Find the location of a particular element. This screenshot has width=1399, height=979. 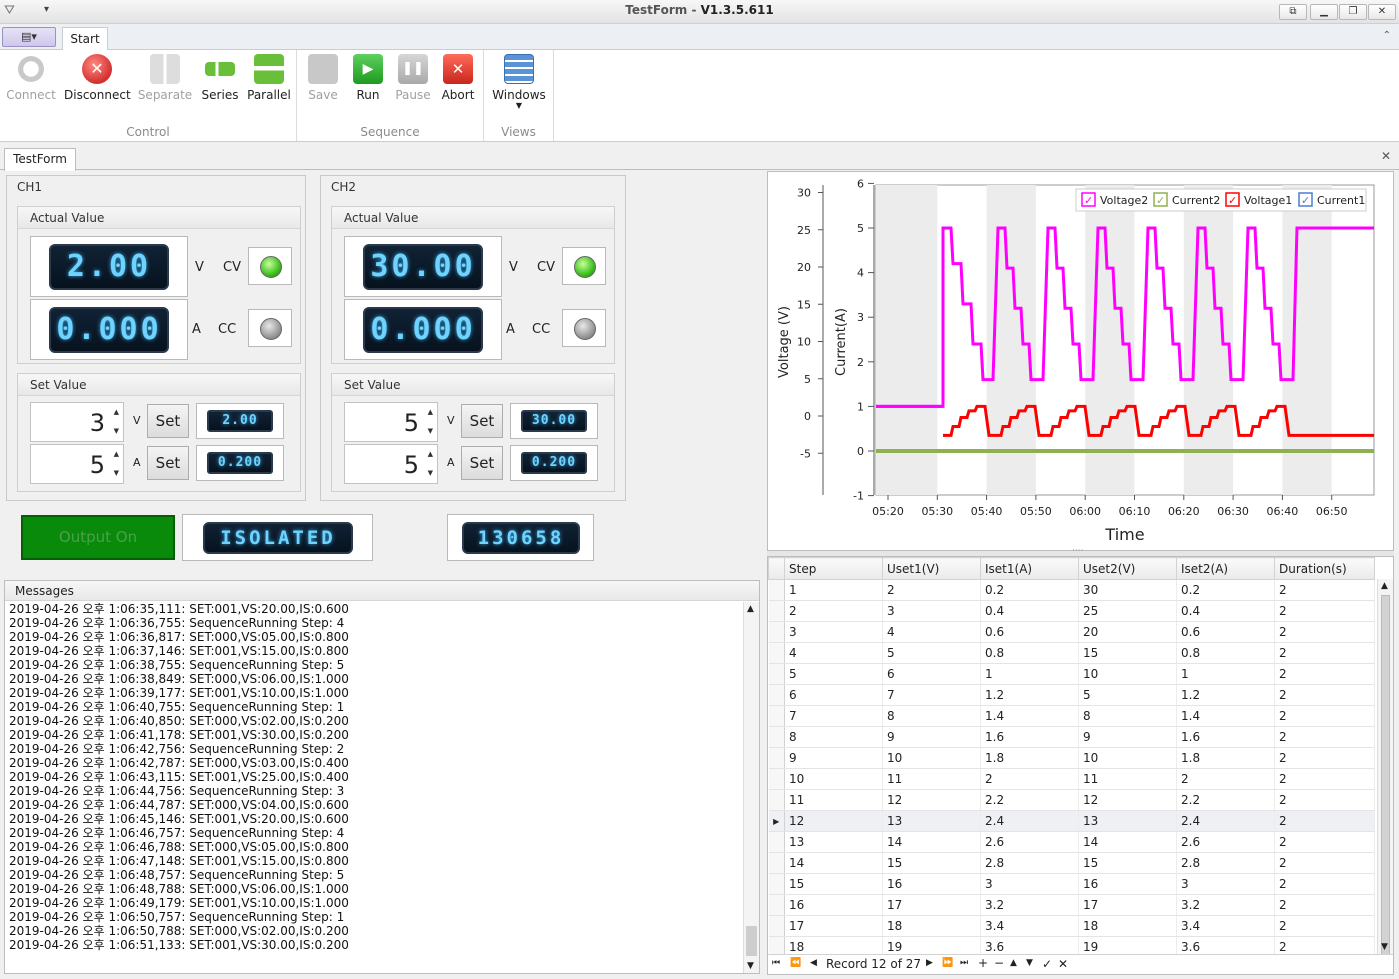

table-cell: 5 is located at coordinates (833, 674).